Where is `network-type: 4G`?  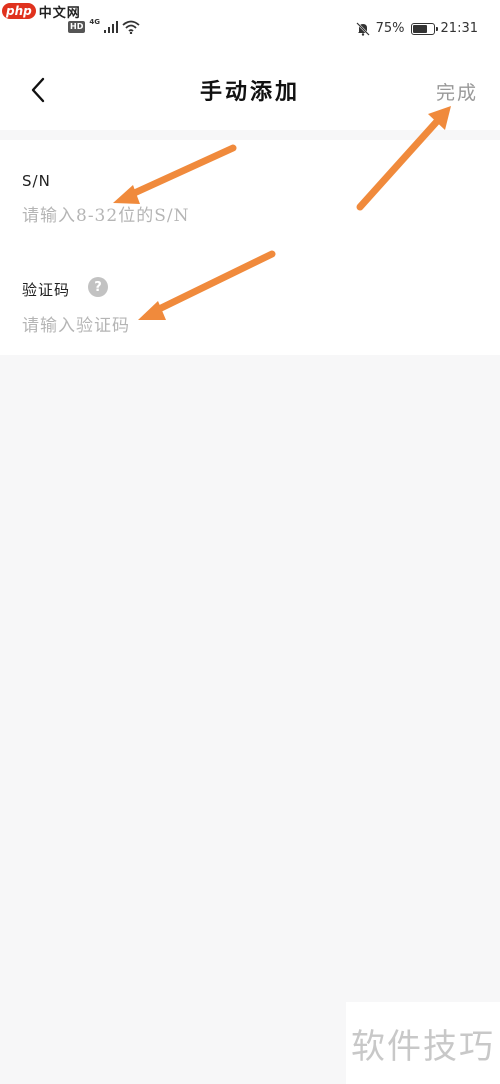 network-type: 4G is located at coordinates (94, 22).